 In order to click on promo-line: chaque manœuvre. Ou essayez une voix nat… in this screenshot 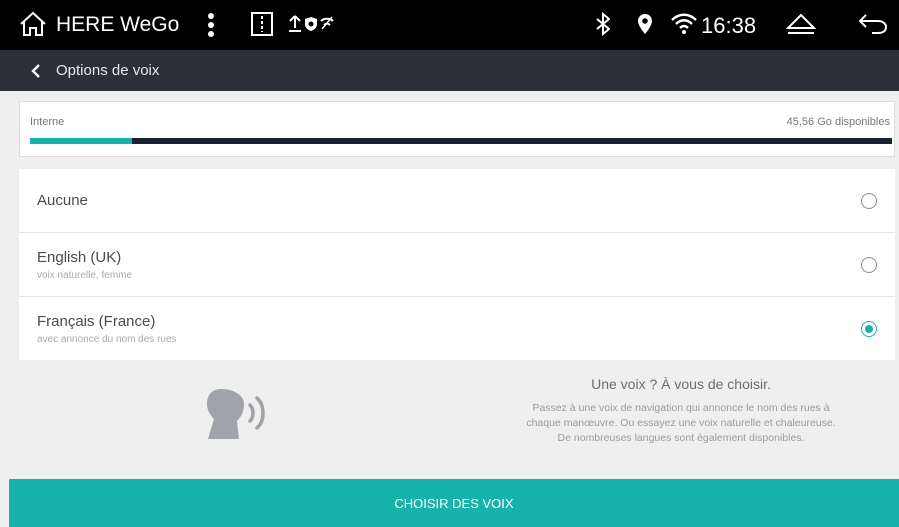, I will do `click(681, 423)`.